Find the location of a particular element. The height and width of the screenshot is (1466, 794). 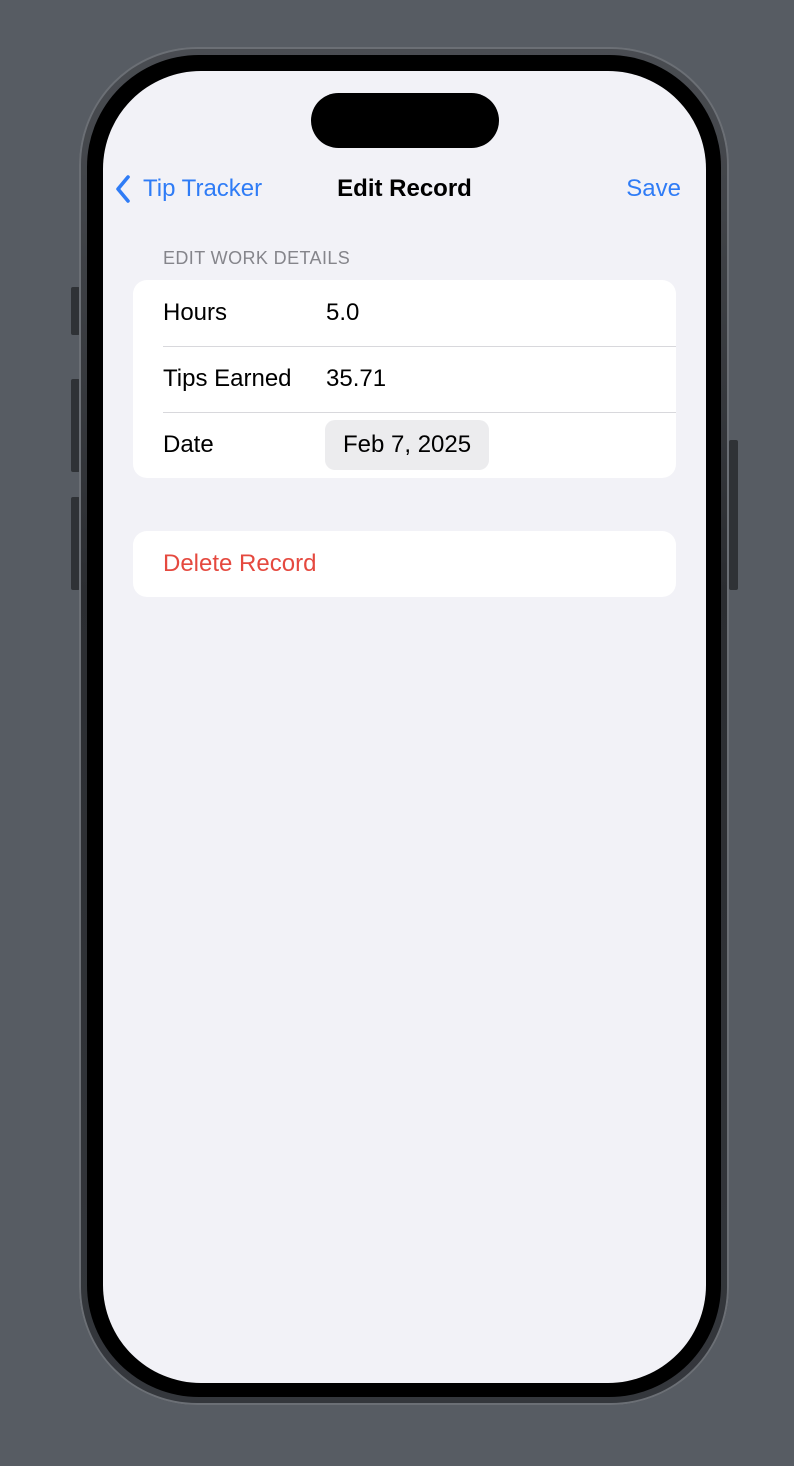

tips-row: Tips Earned is located at coordinates (404, 379).